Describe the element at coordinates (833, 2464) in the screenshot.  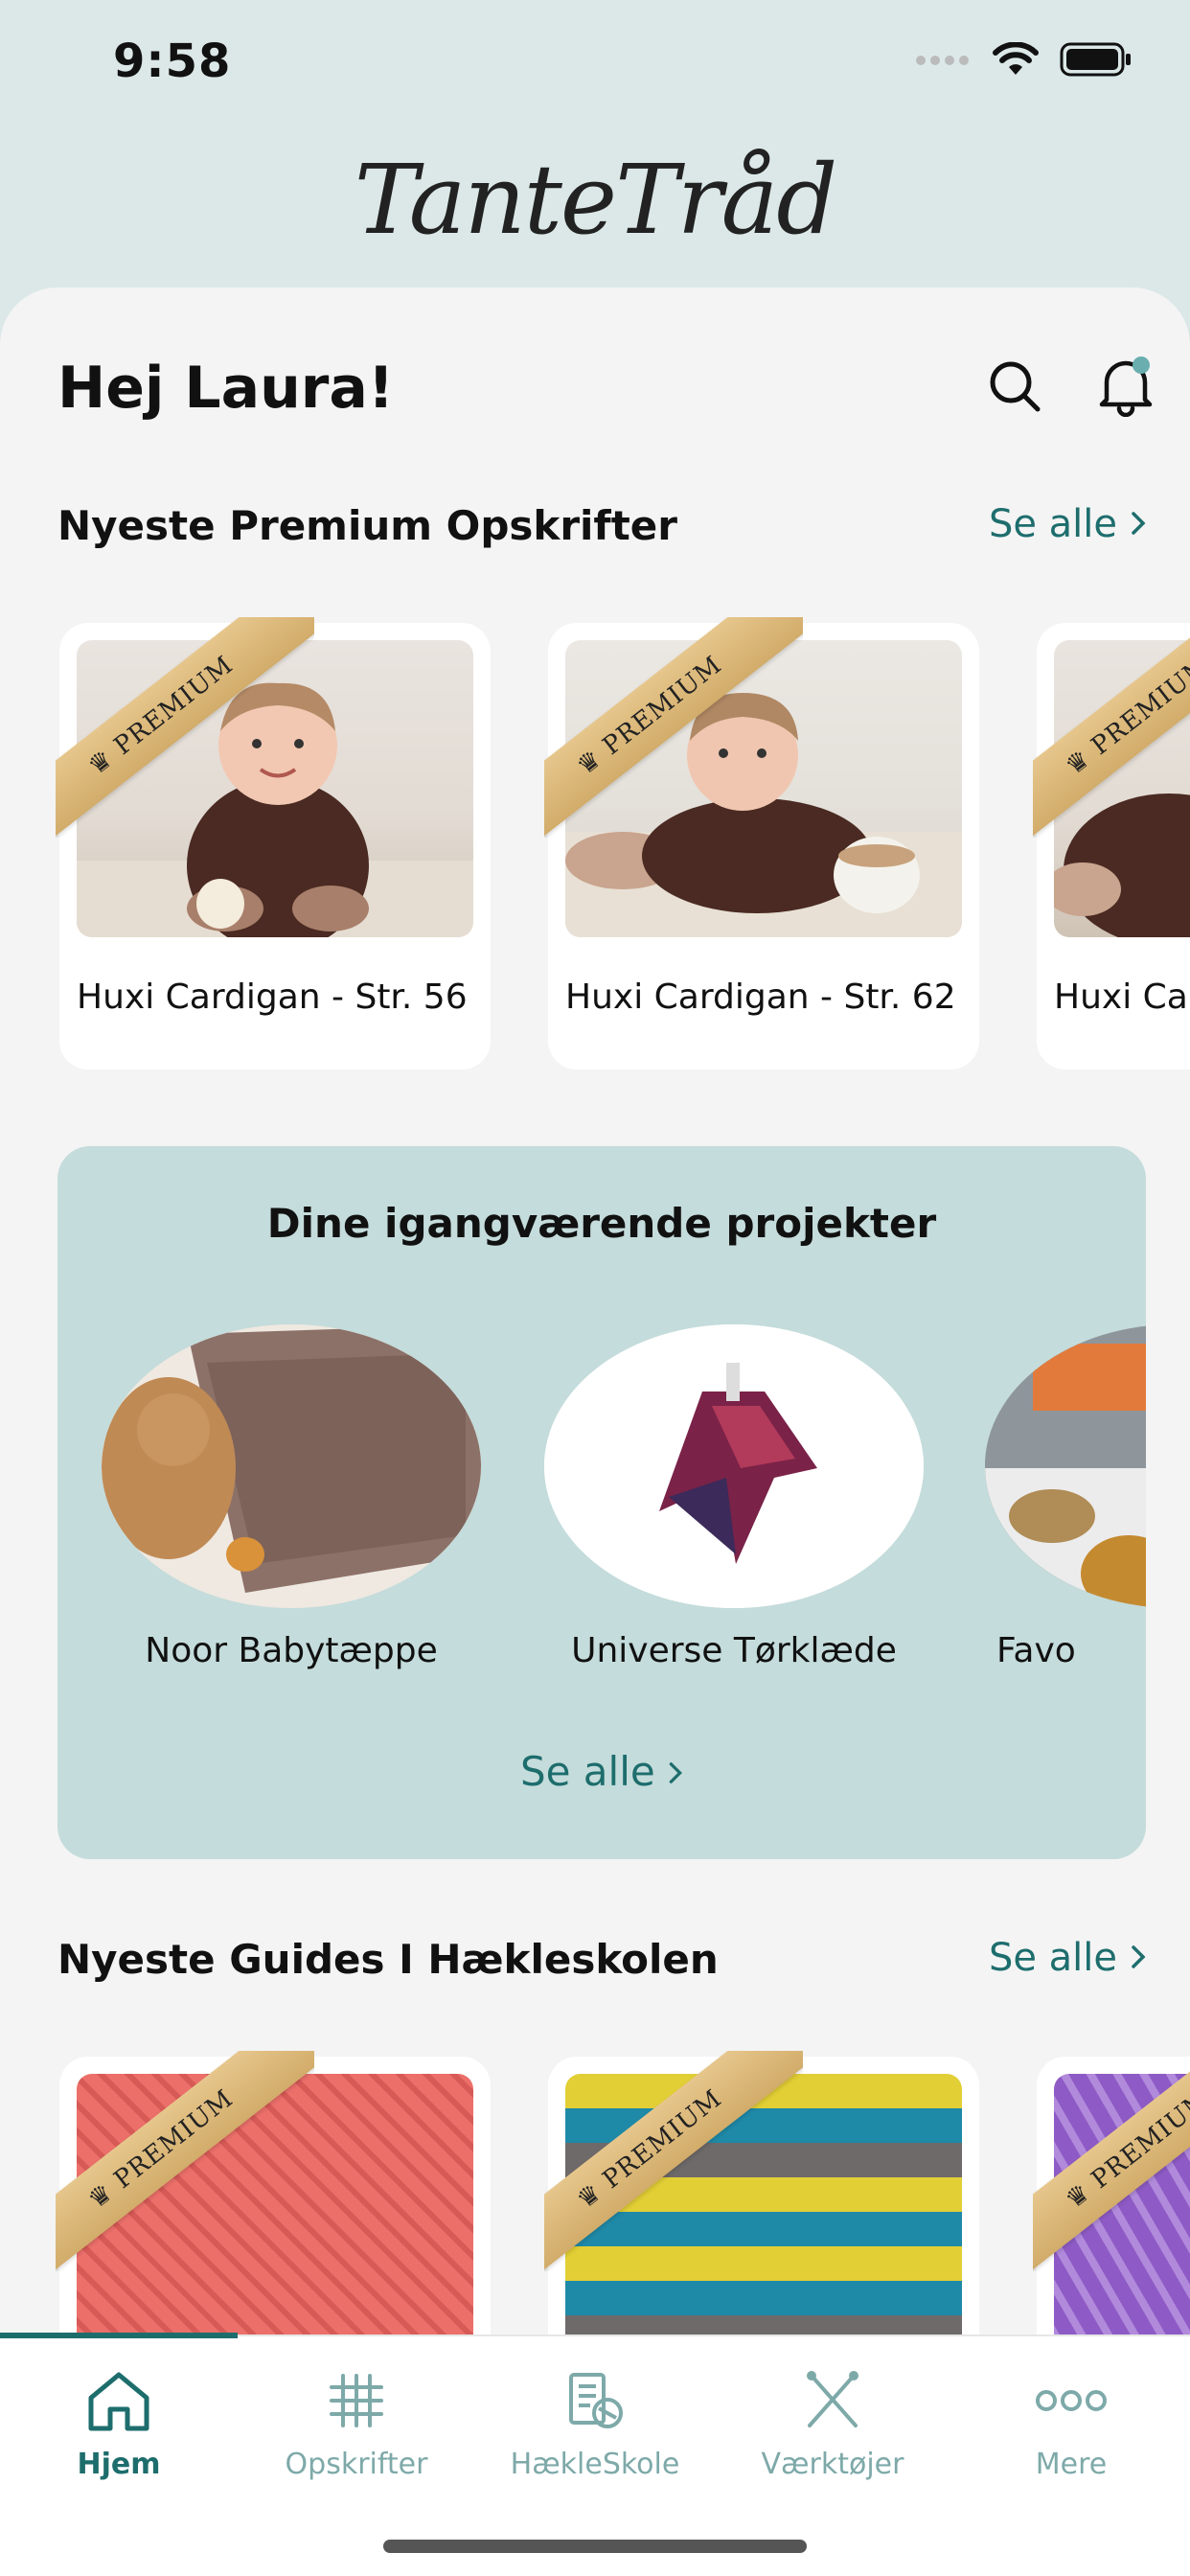
I see `tab-label: Værktøjer` at that location.